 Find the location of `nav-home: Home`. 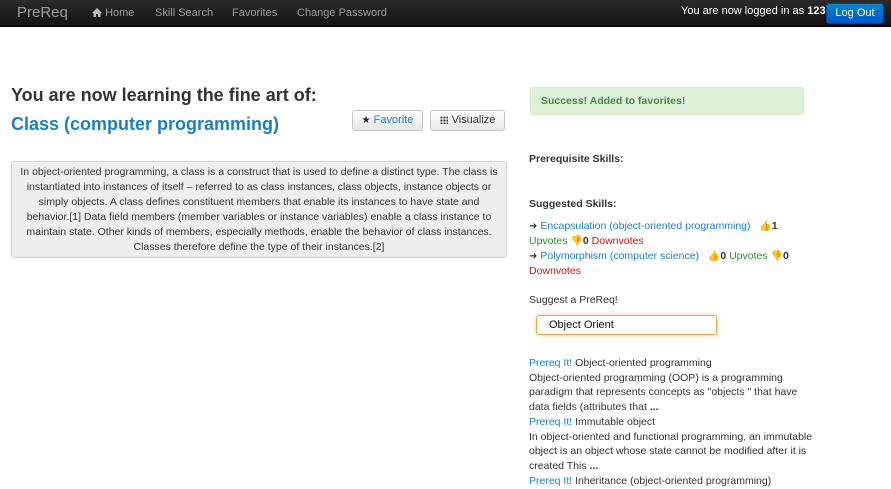

nav-home: Home is located at coordinates (113, 13).